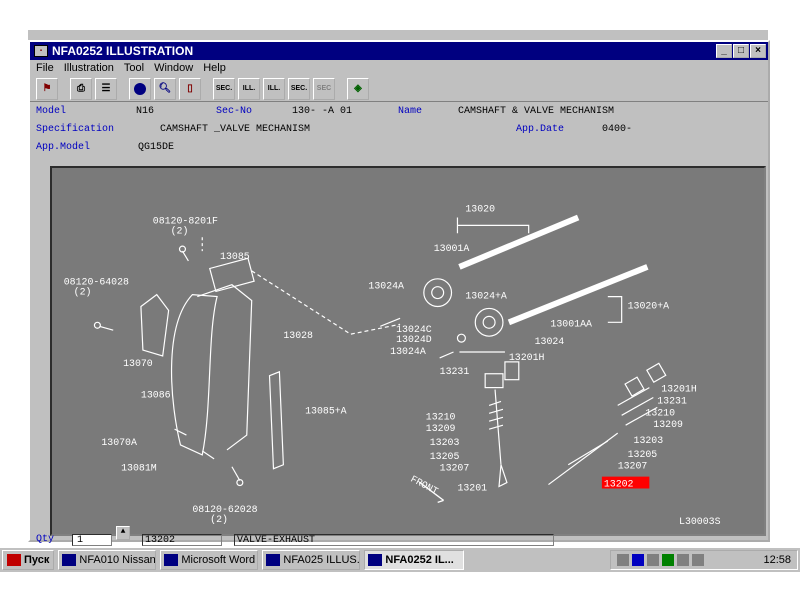 The width and height of the screenshot is (800, 600). Describe the element at coordinates (119, 442) in the screenshot. I see `label-13070a: 13070A` at that location.